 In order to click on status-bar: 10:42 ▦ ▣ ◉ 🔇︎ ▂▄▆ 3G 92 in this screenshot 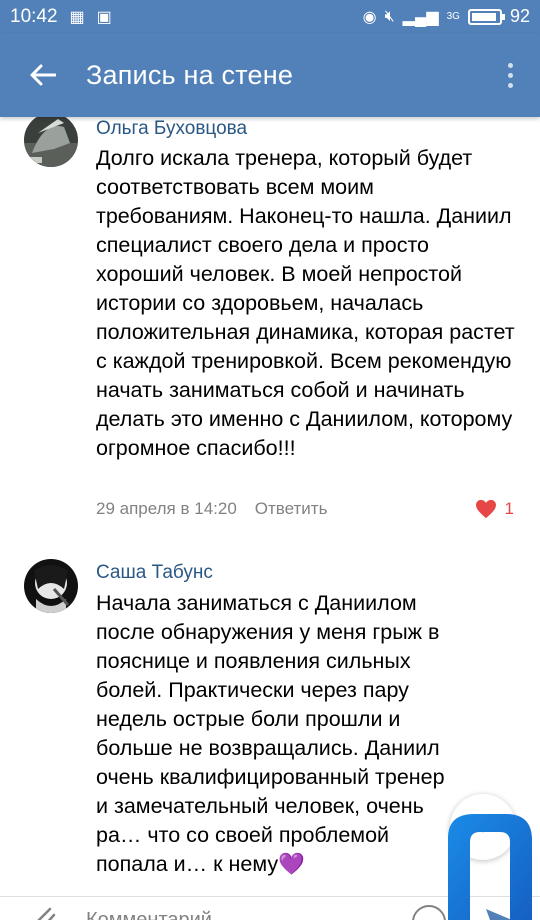, I will do `click(270, 16)`.